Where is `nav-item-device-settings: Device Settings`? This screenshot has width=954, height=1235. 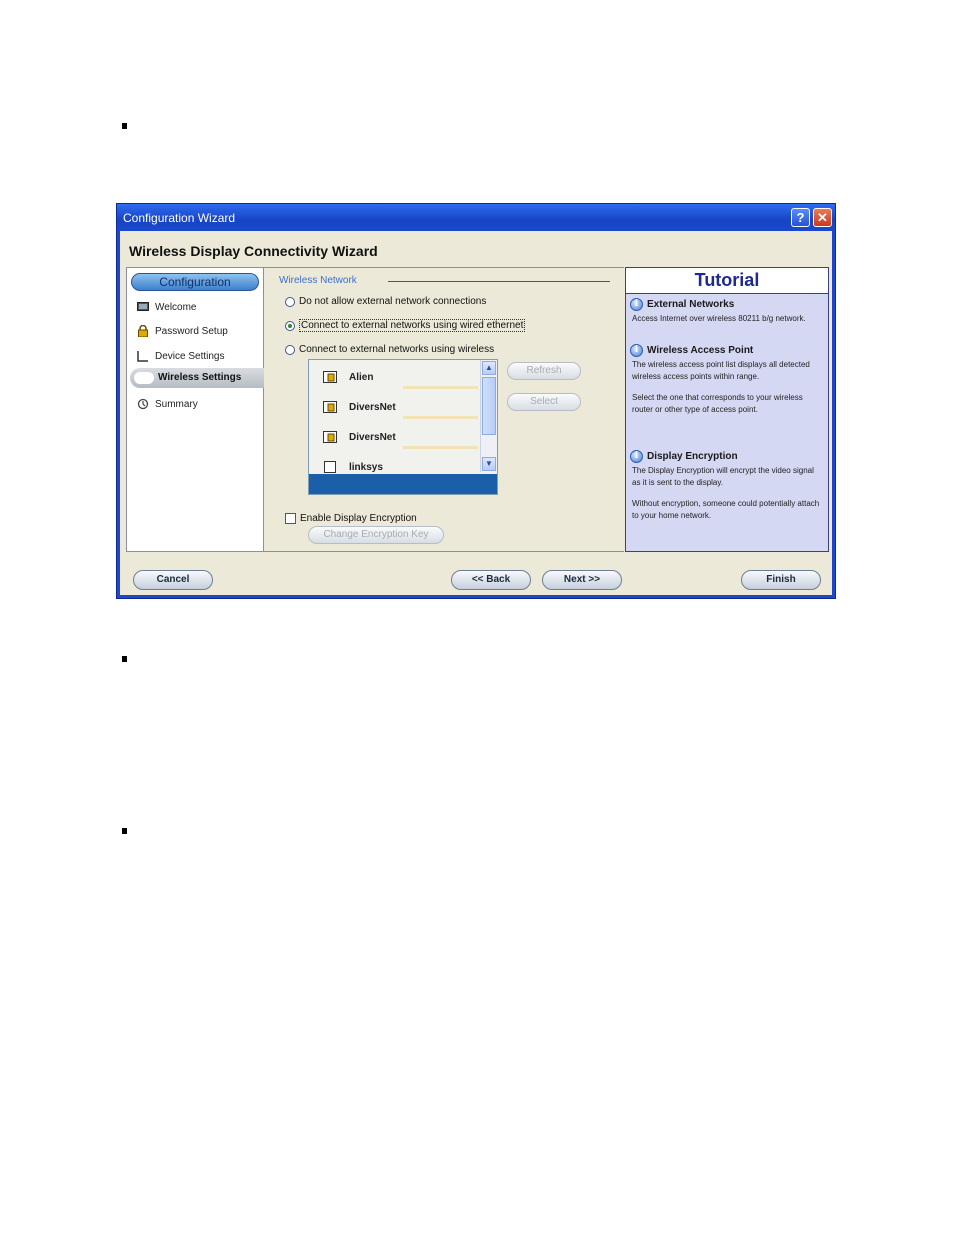
nav-item-device-settings: Device Settings is located at coordinates (180, 356).